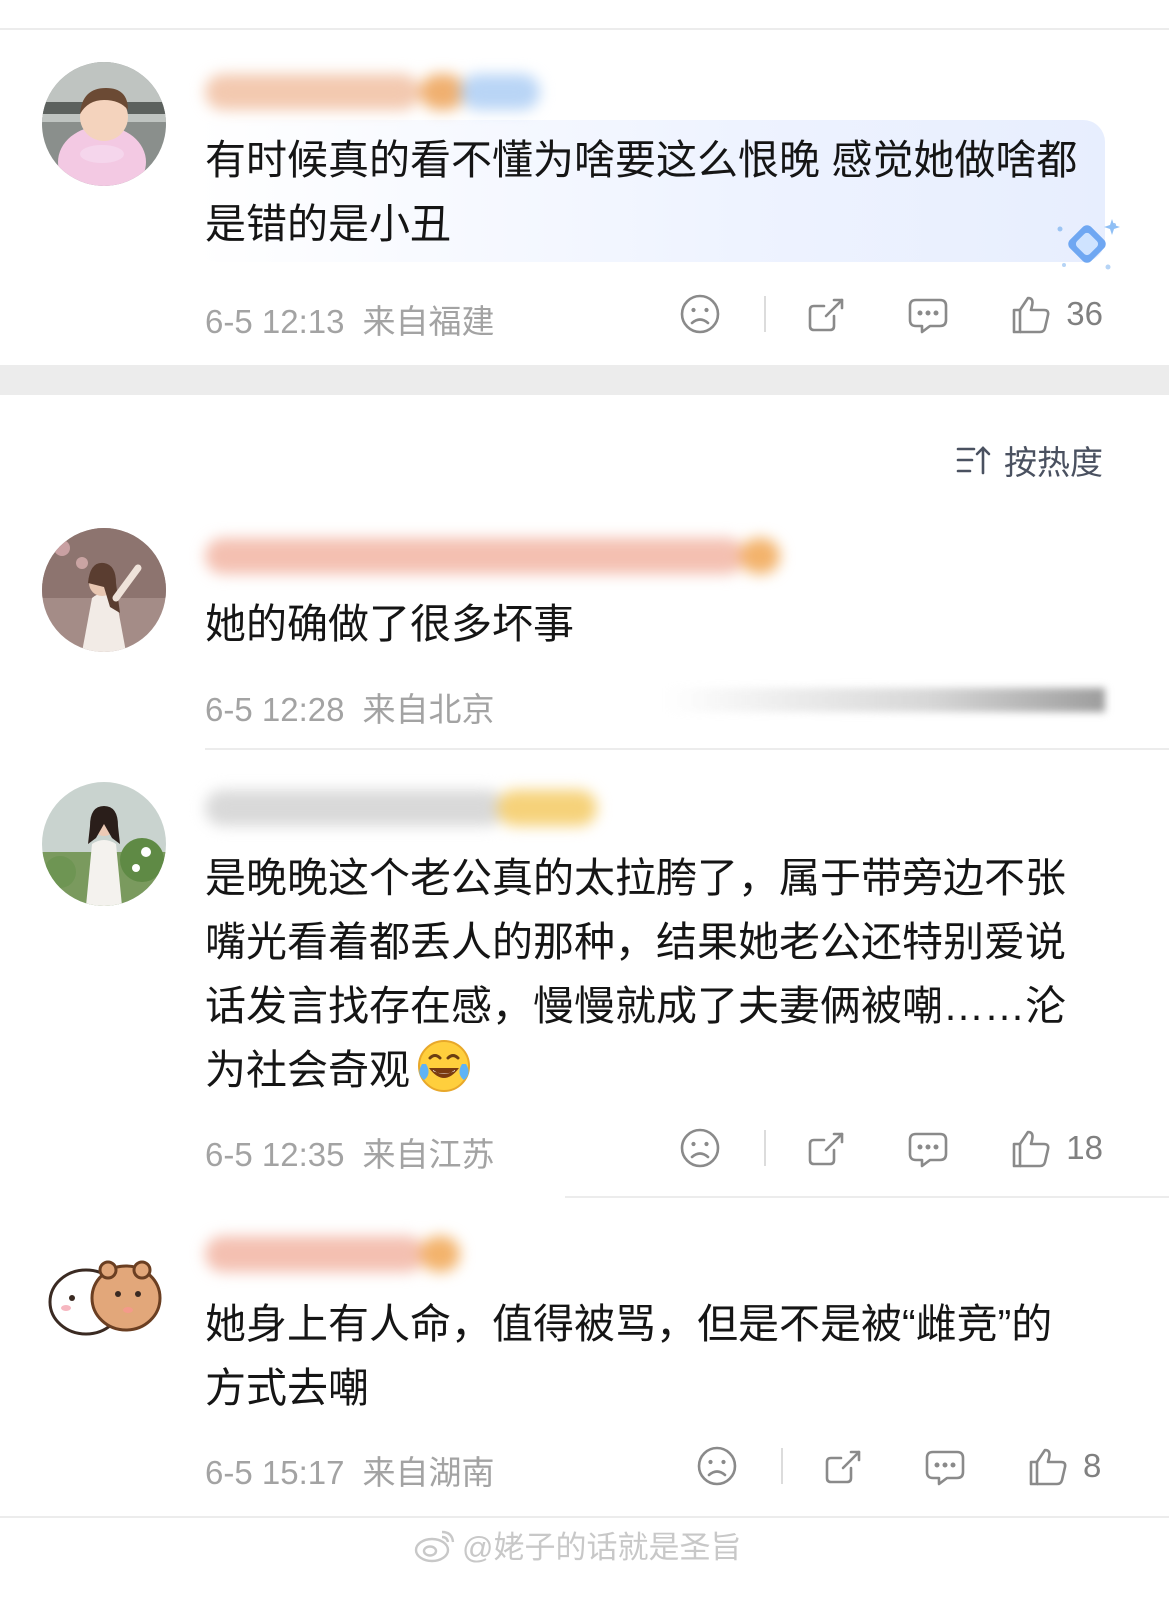  What do you see at coordinates (1053, 462) in the screenshot?
I see `sort-label: 按热度` at bounding box center [1053, 462].